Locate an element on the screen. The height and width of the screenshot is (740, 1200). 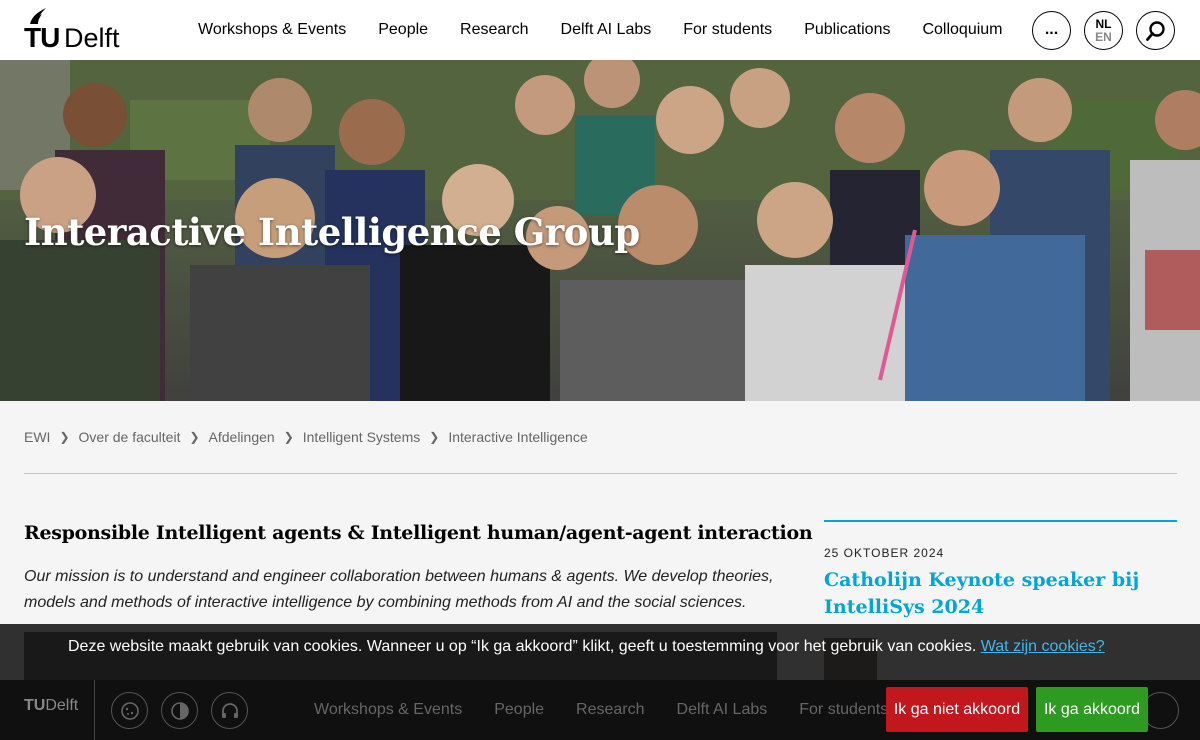
footer-nav-delft-ai-labs: Delft AI Labs is located at coordinates (722, 710).